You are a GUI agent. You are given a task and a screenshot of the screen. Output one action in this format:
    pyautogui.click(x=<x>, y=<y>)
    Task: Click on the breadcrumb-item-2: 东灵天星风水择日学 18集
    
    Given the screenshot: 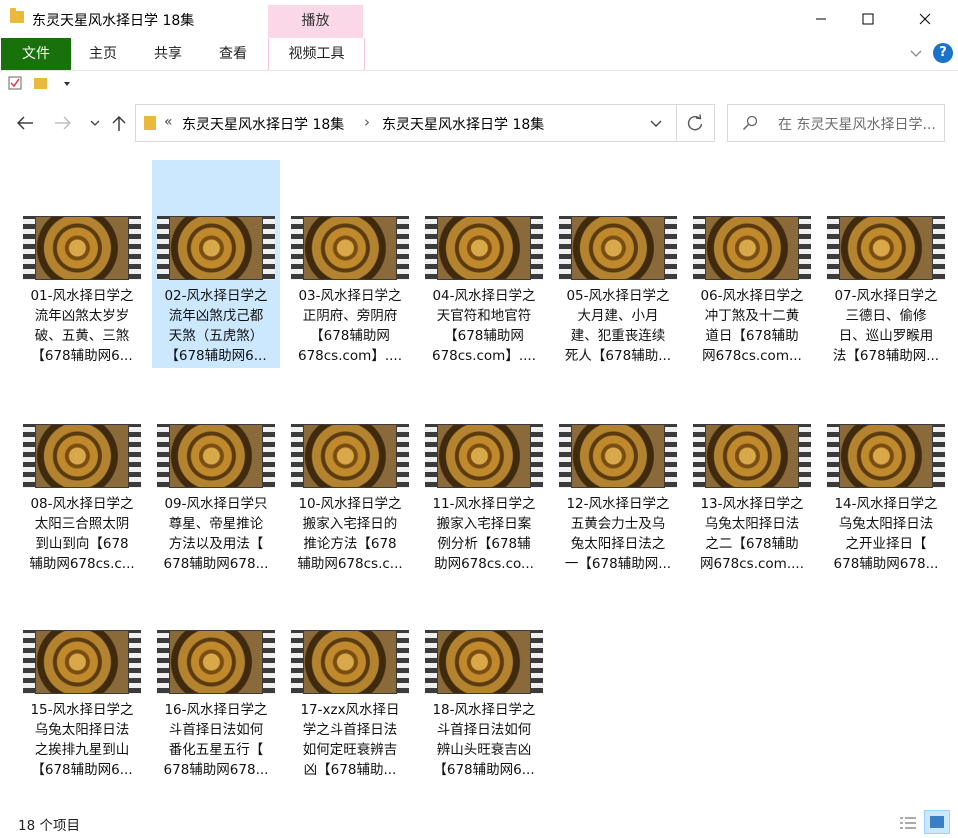 What is the action you would take?
    pyautogui.click(x=463, y=124)
    